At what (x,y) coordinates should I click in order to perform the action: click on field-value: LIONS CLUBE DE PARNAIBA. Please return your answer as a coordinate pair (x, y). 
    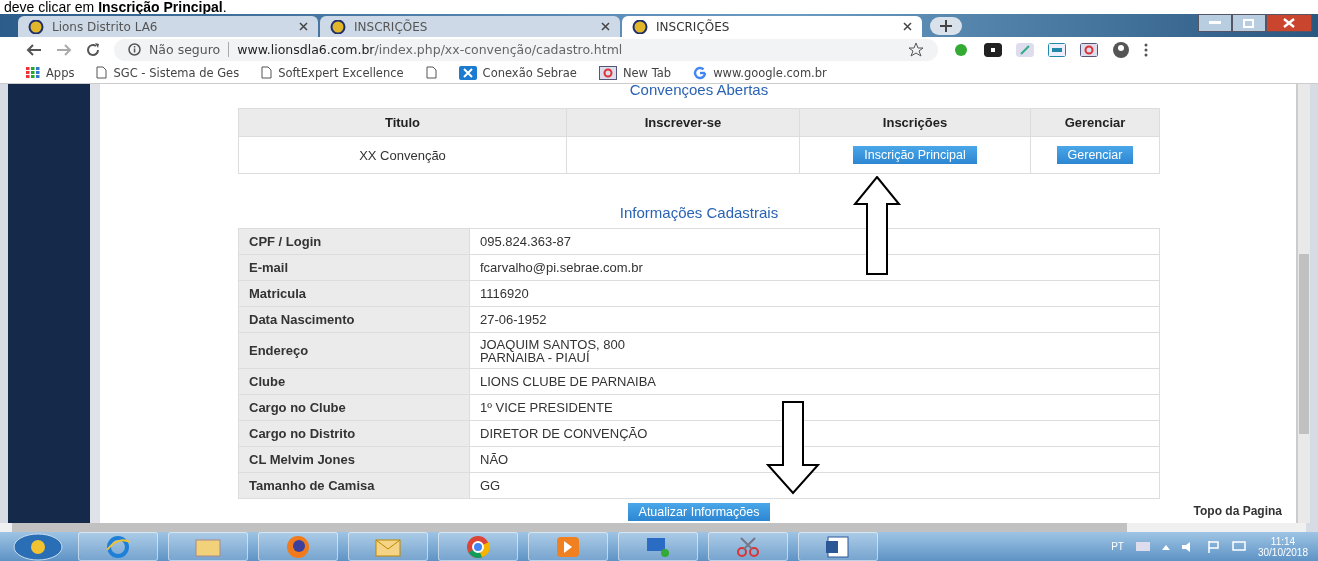
    Looking at the image, I should click on (814, 381).